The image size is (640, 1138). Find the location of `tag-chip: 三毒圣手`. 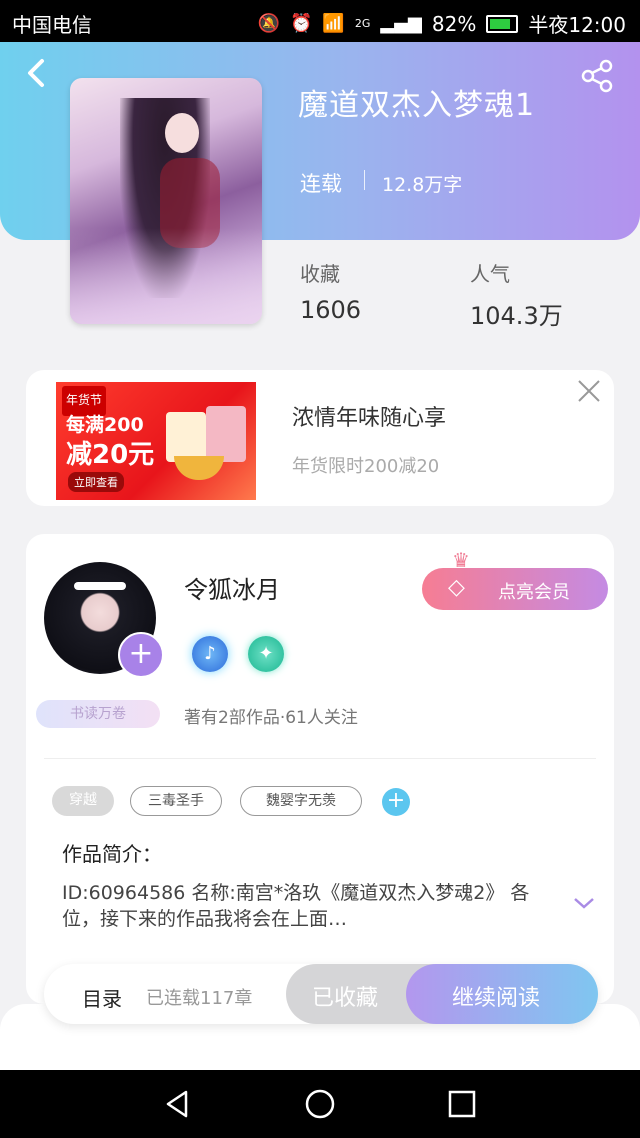

tag-chip: 三毒圣手 is located at coordinates (176, 801).